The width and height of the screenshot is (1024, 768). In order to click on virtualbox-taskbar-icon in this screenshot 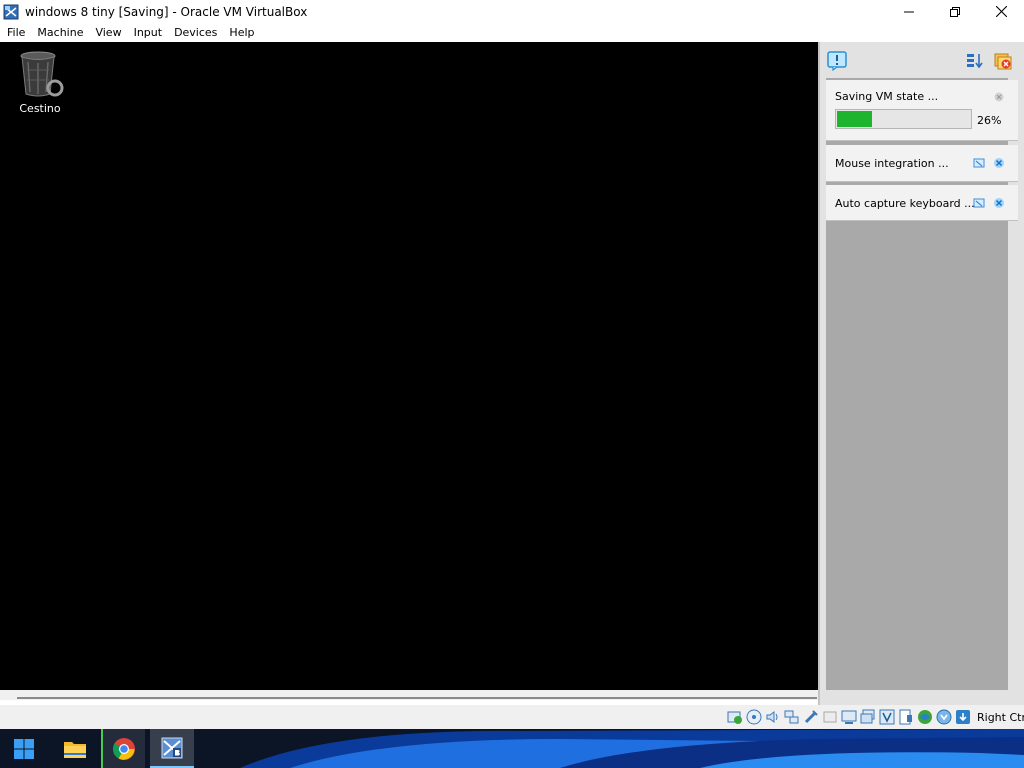, I will do `click(172, 747)`.